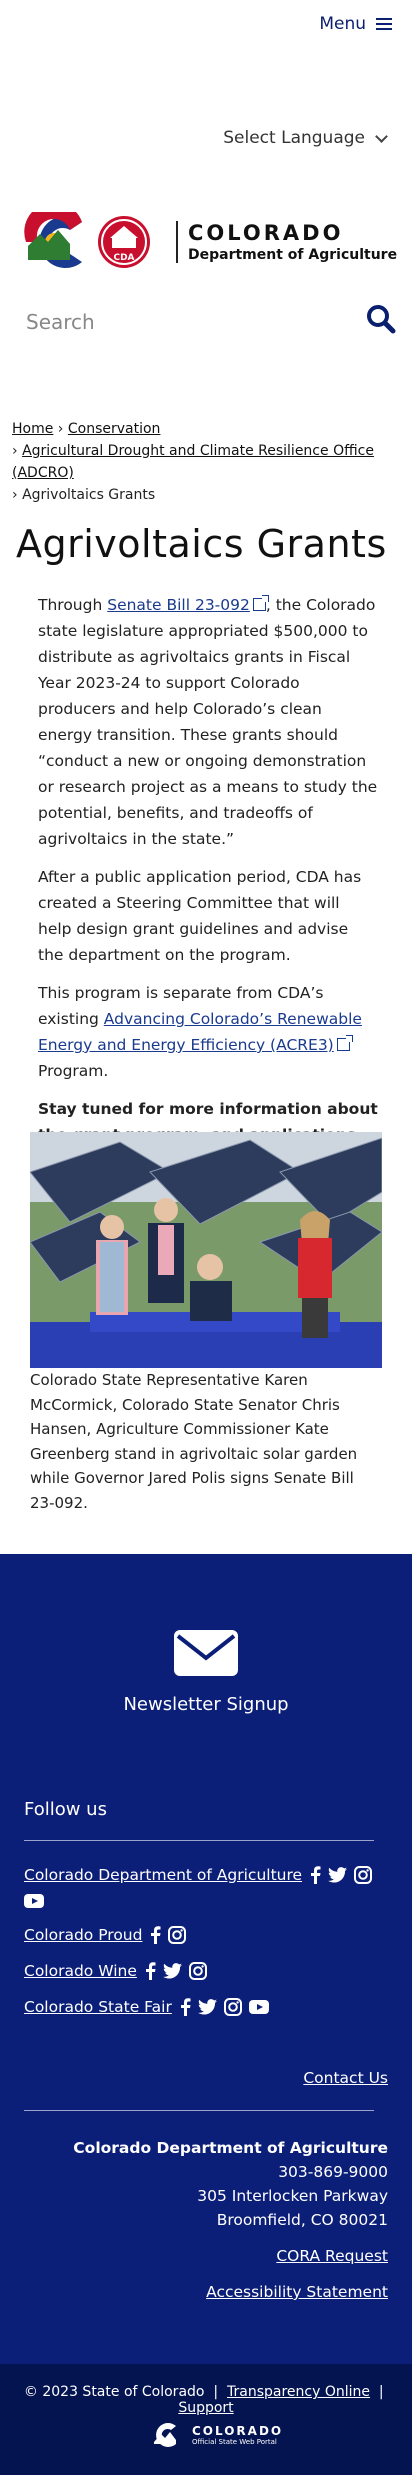 The width and height of the screenshot is (412, 2475). What do you see at coordinates (89, 495) in the screenshot?
I see `breadcrumb-current: Agrivoltaics Grants` at bounding box center [89, 495].